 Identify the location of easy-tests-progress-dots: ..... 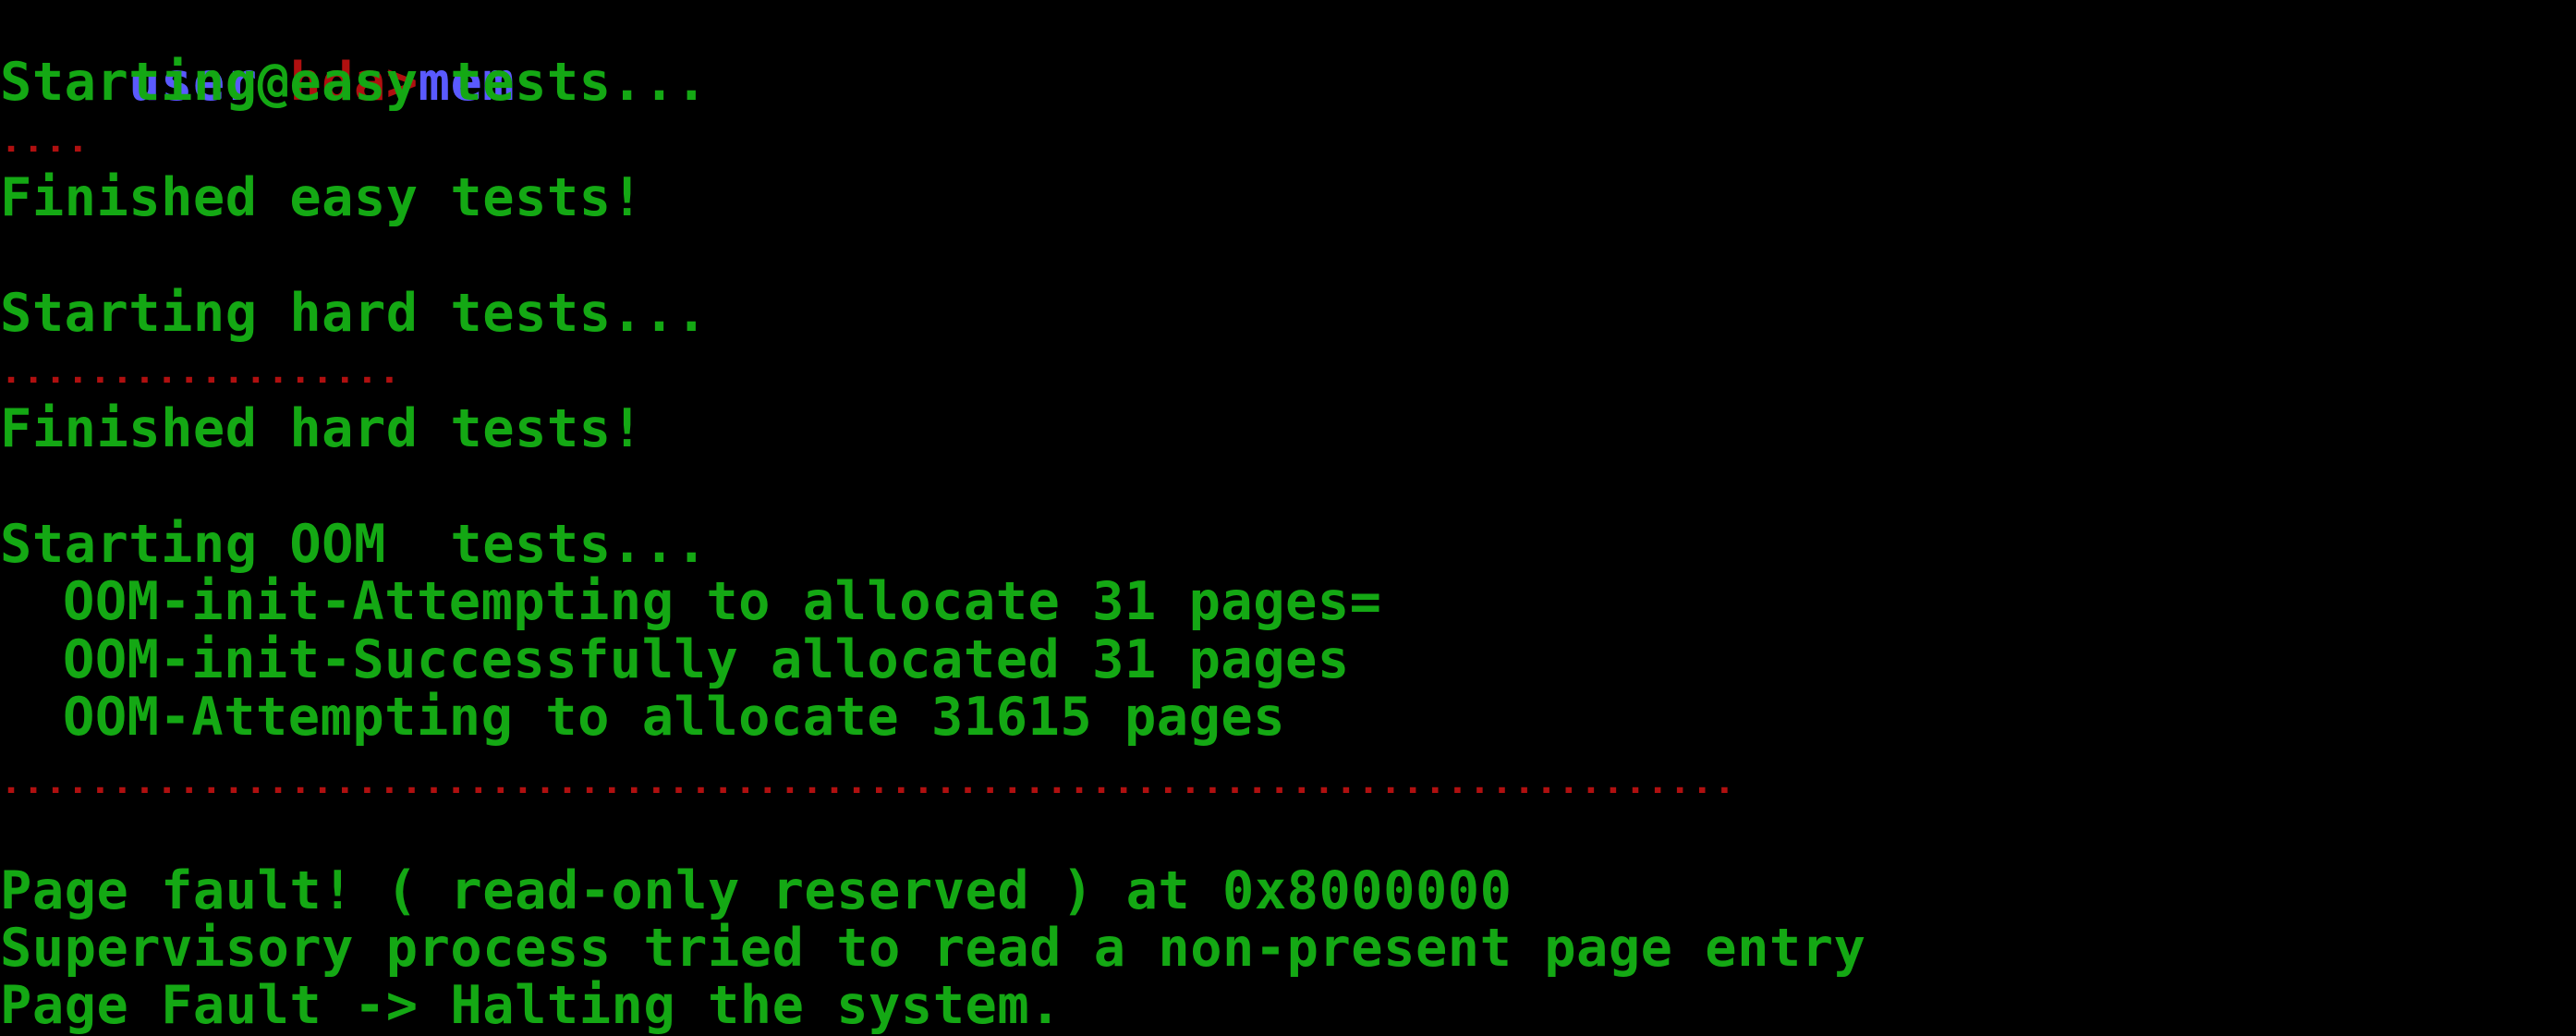
(45, 140).